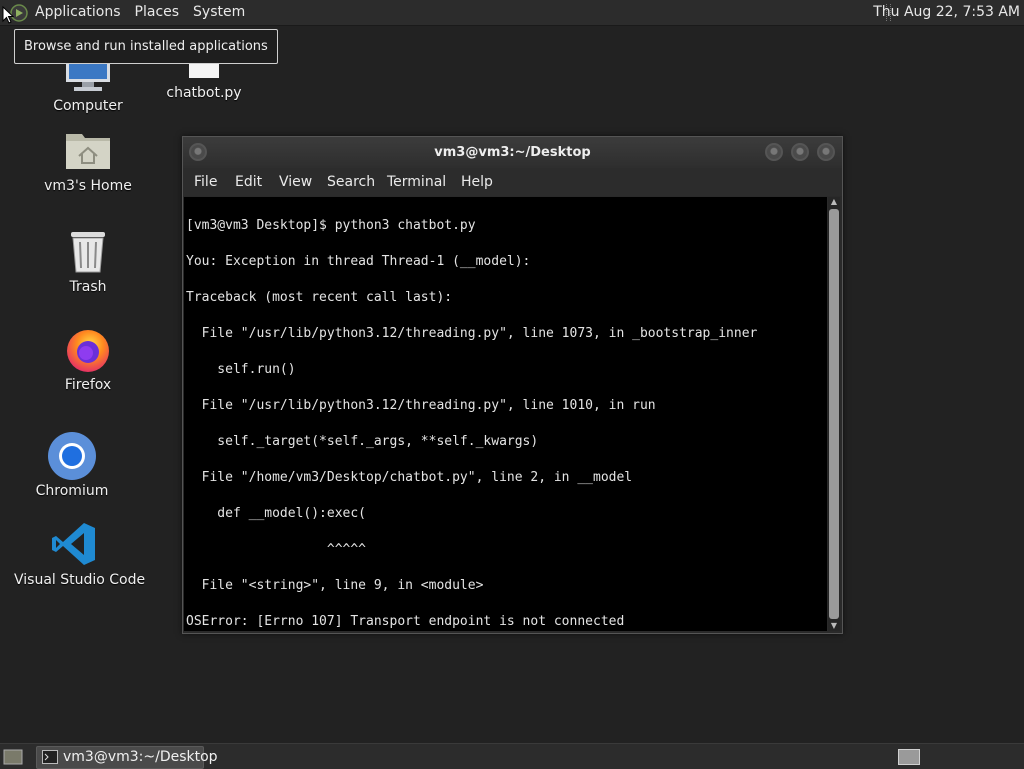  I want to click on menu-system: System, so click(219, 12).